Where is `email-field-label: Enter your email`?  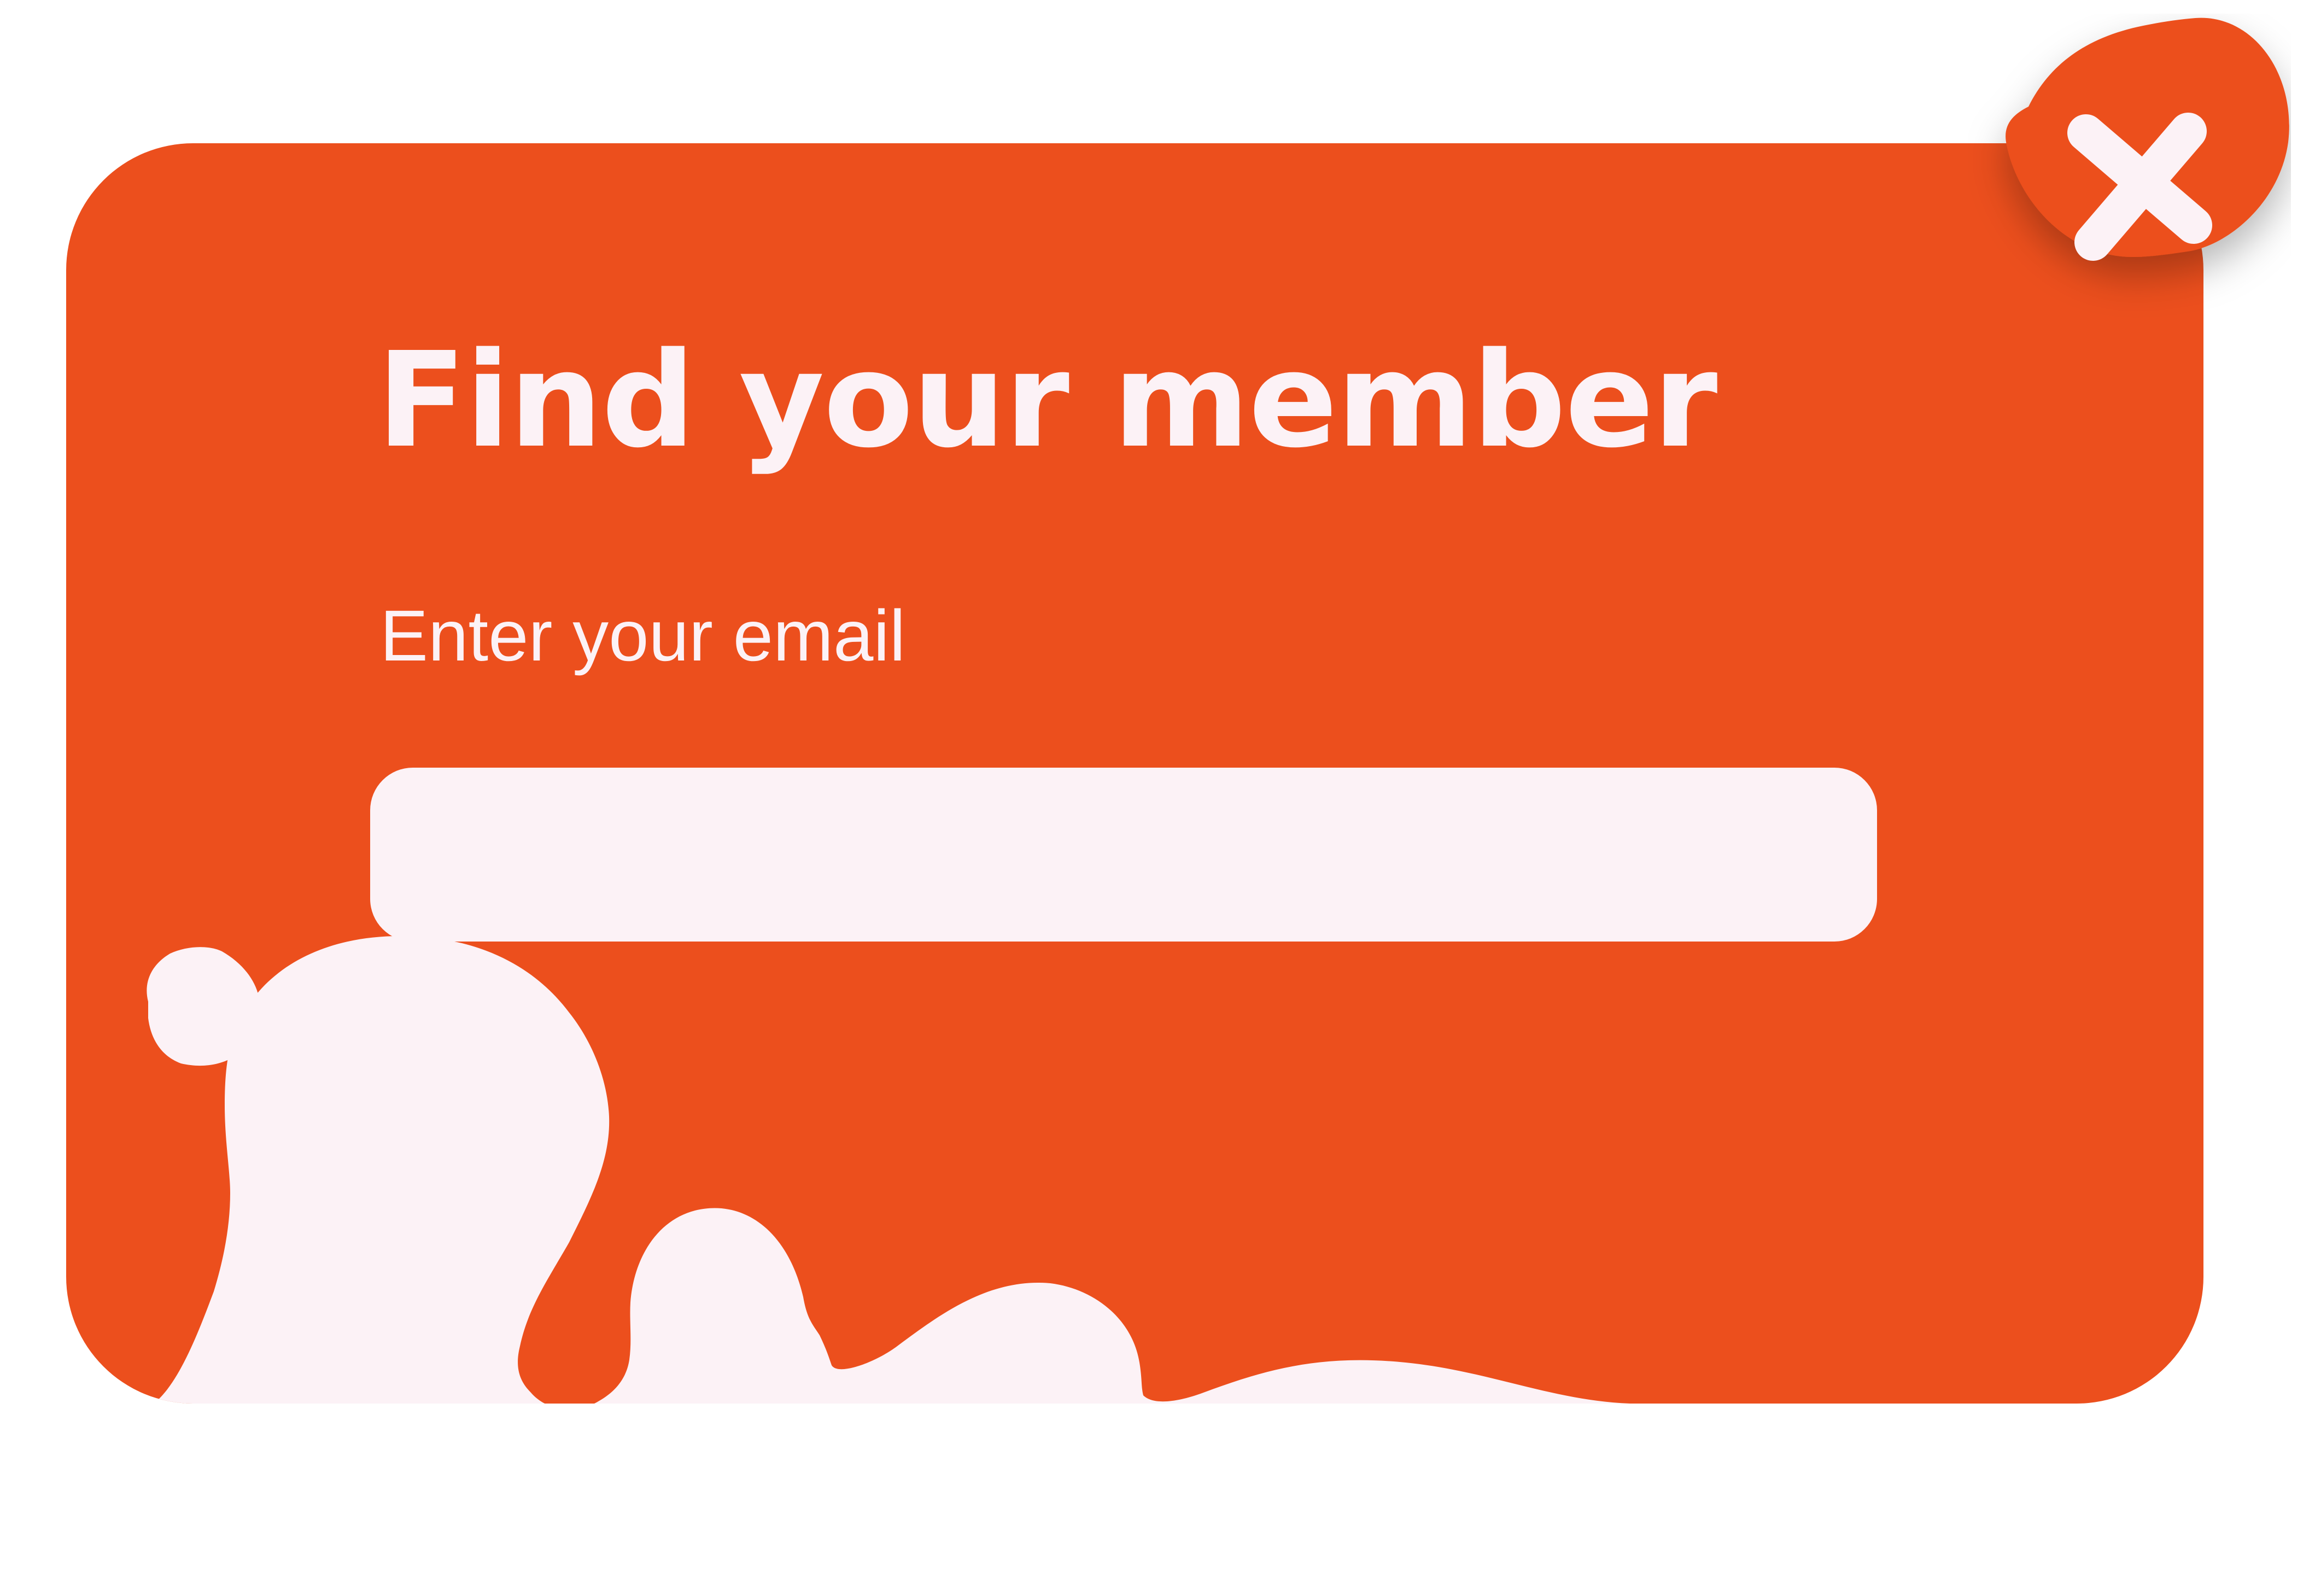
email-field-label: Enter your email is located at coordinates (643, 635).